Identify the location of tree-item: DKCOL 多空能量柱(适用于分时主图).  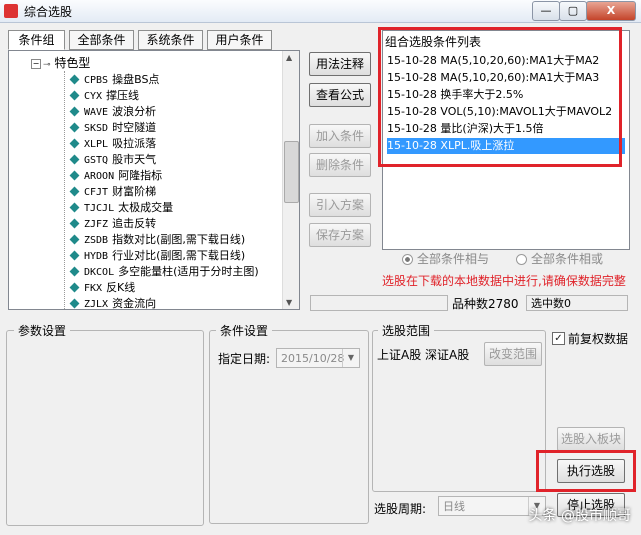
(164, 271).